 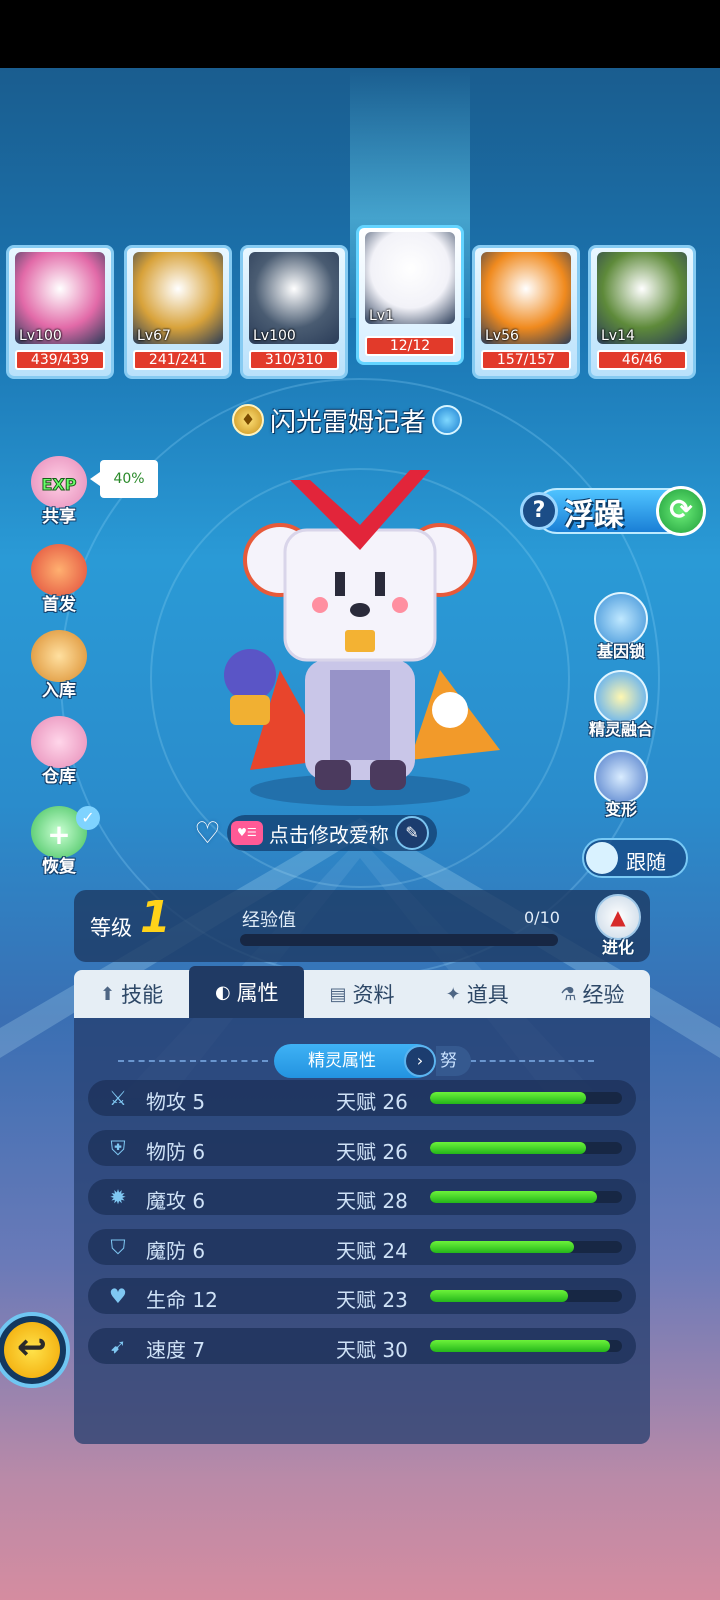 I want to click on experience-icon: ⚗, so click(x=568, y=994).